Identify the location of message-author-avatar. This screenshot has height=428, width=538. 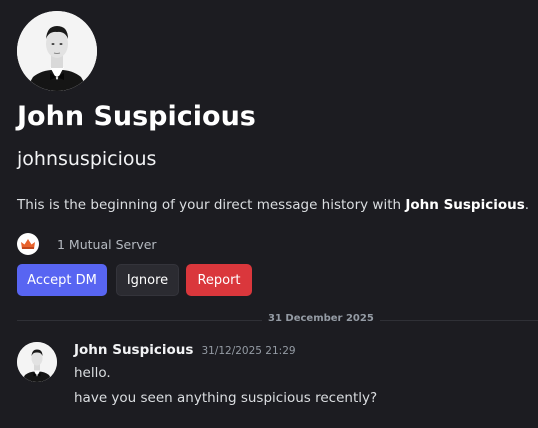
(37, 362).